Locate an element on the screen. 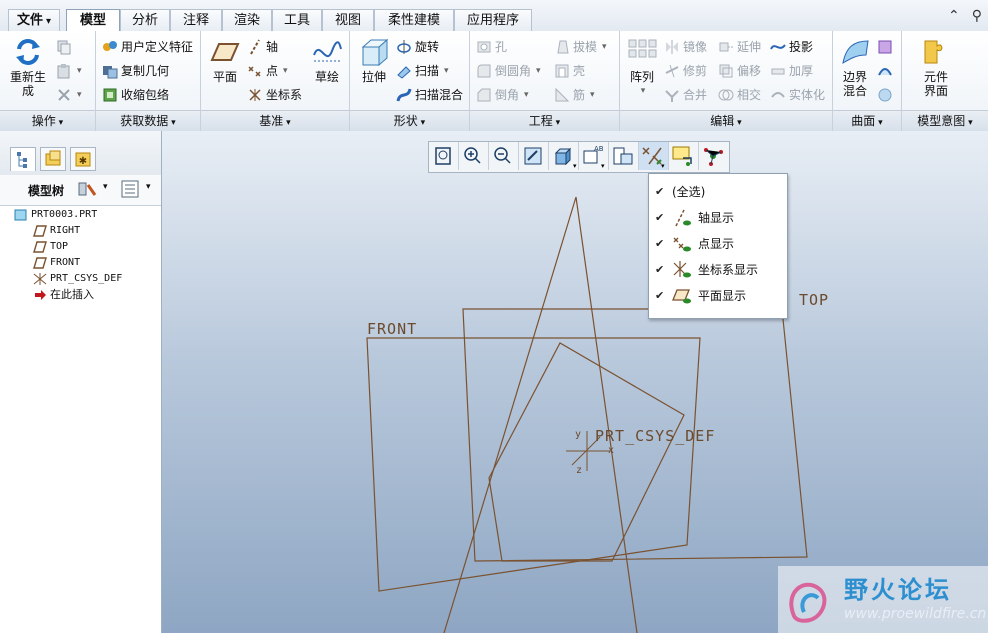 The image size is (988, 633). extend-button: 延伸 is located at coordinates (739, 47).